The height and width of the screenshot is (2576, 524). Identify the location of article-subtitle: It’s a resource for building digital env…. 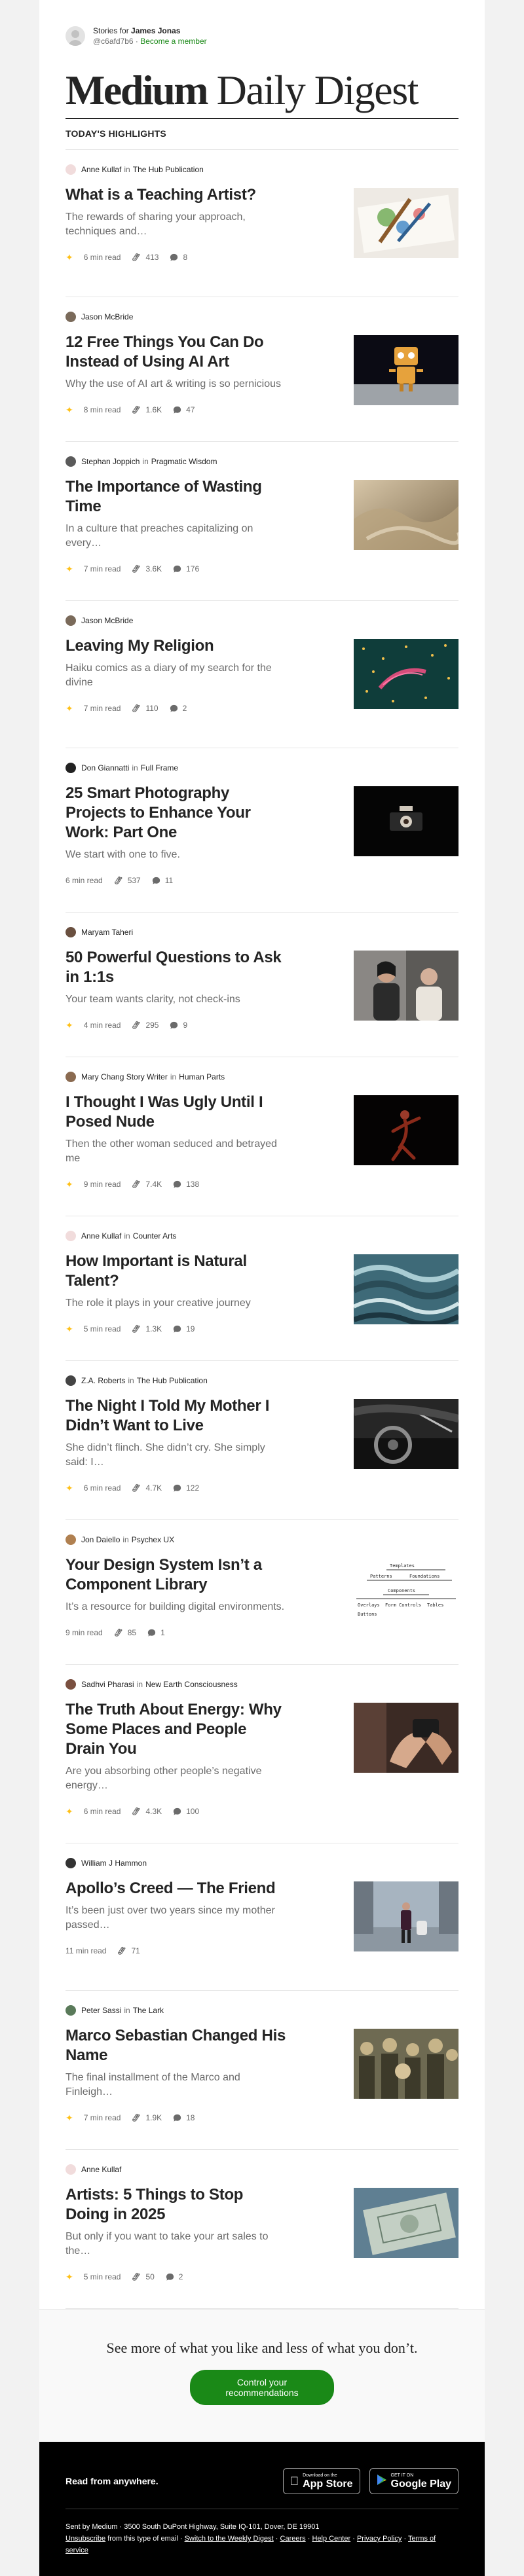
(177, 1607).